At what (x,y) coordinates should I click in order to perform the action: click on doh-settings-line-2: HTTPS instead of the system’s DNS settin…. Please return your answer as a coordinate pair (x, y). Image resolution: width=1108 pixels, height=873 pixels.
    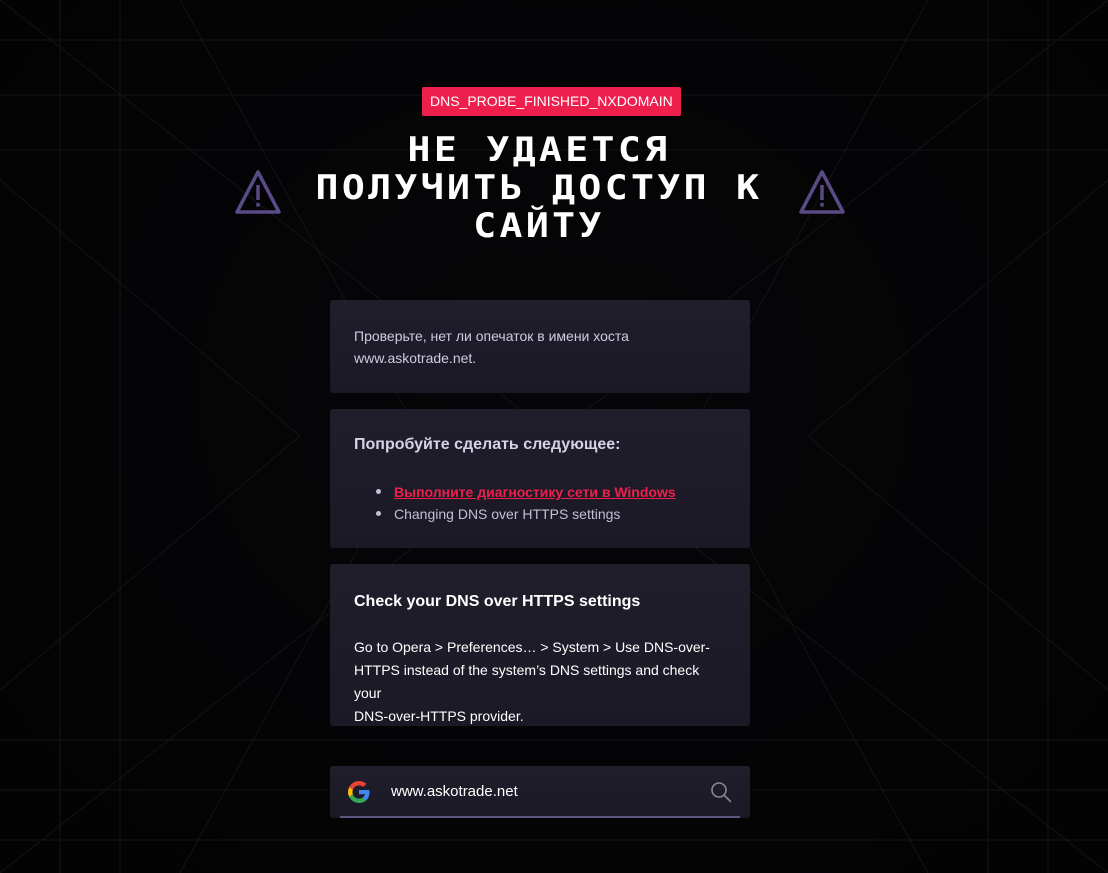
    Looking at the image, I should click on (527, 681).